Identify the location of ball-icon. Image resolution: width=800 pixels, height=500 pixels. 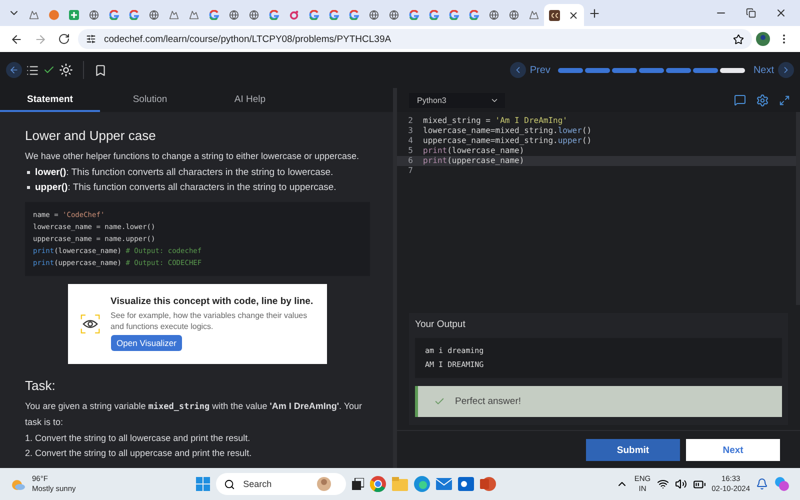
(54, 15).